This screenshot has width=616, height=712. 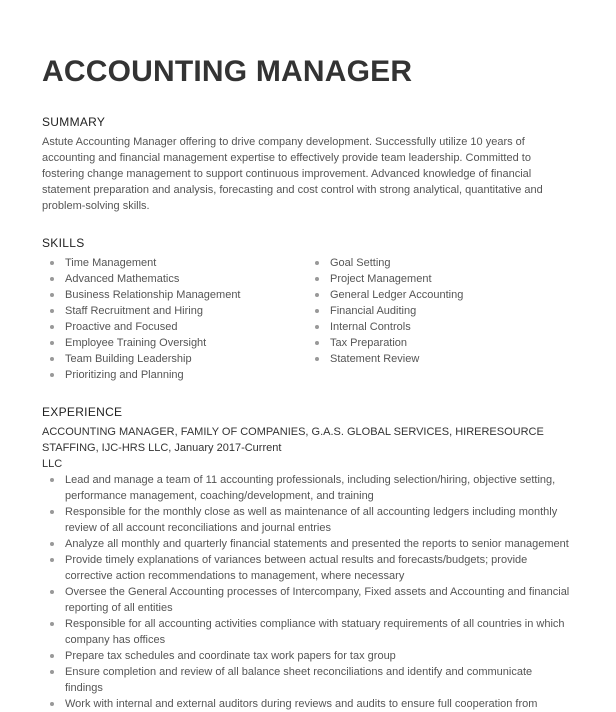 I want to click on list-item: Time Management, so click(x=174, y=263).